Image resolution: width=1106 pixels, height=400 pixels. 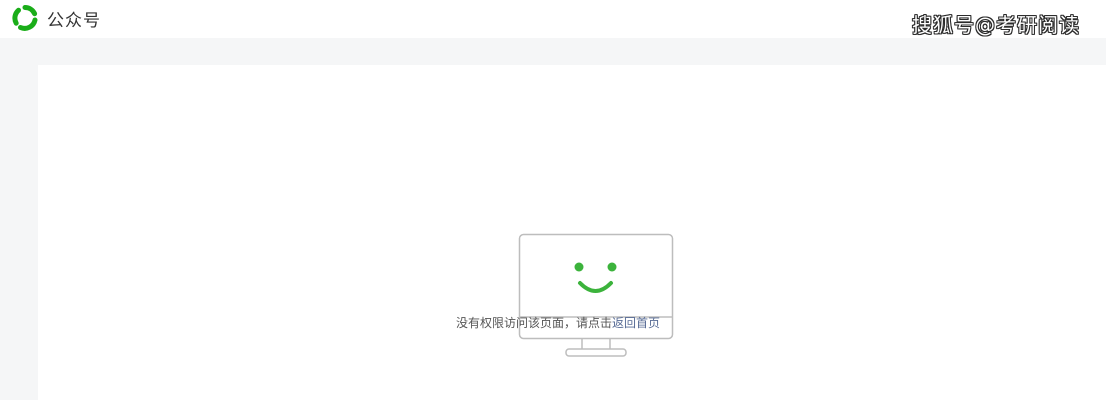 What do you see at coordinates (996, 25) in the screenshot?
I see `watermark-text: 搜狐号@考研阅读` at bounding box center [996, 25].